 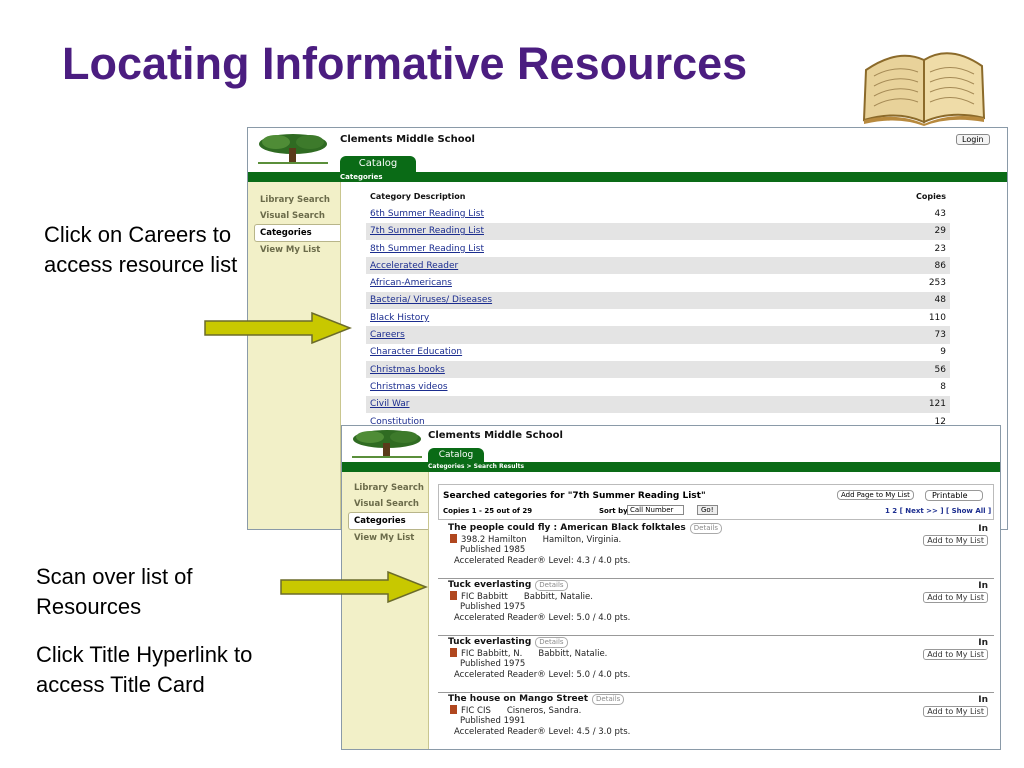 What do you see at coordinates (407, 370) in the screenshot?
I see `category-link: Christmas books` at bounding box center [407, 370].